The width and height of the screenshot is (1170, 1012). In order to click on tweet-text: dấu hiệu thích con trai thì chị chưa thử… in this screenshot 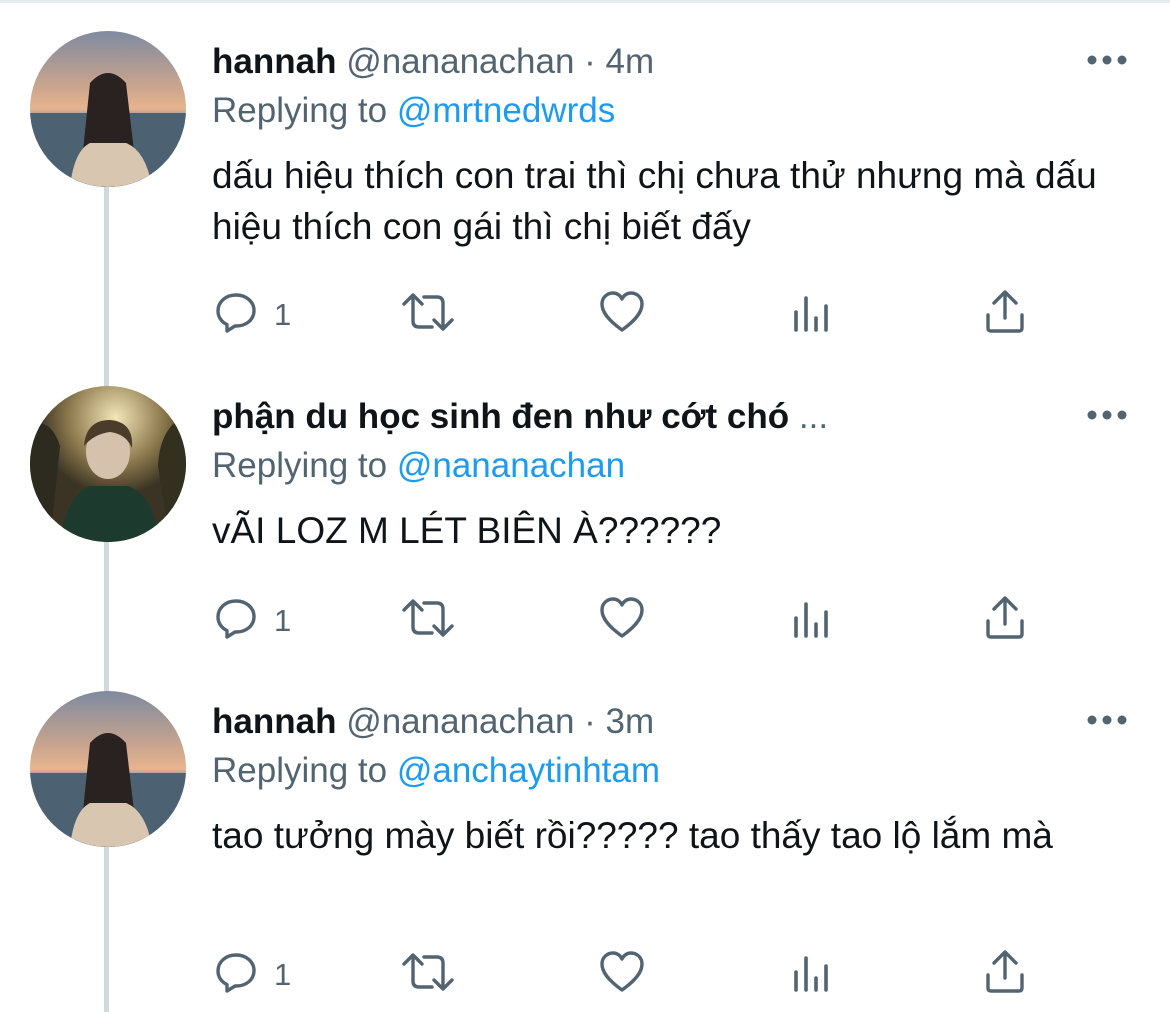, I will do `click(654, 201)`.